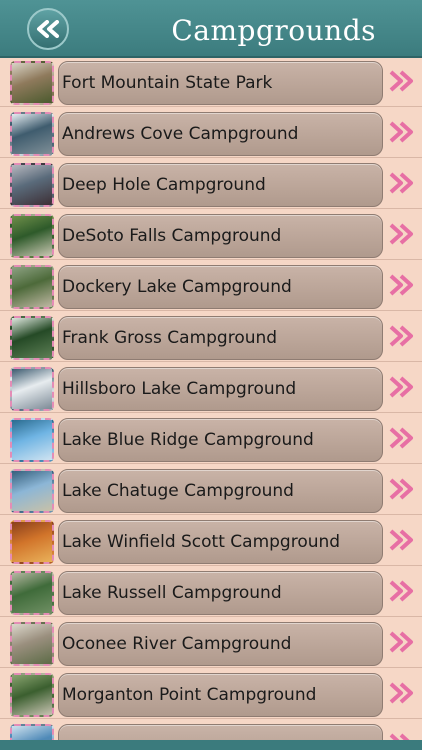  Describe the element at coordinates (188, 440) in the screenshot. I see `campground-name: Lake Blue Ridge Campground` at that location.